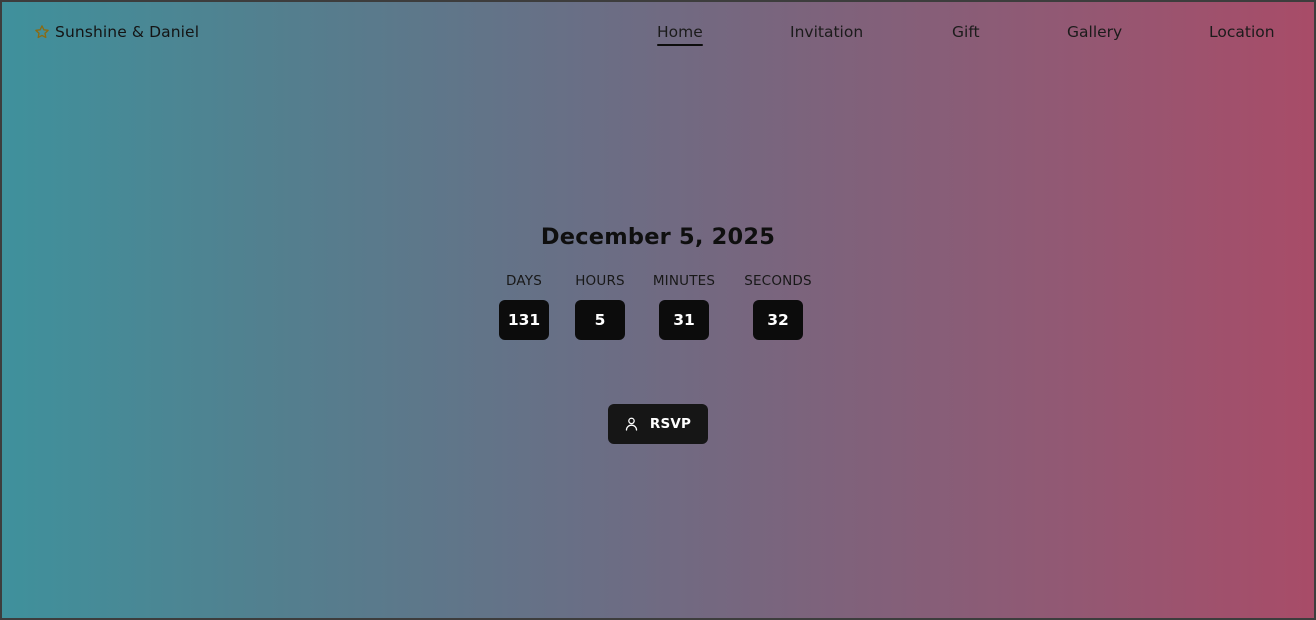  What do you see at coordinates (1242, 32) in the screenshot?
I see `nav-location: Location` at bounding box center [1242, 32].